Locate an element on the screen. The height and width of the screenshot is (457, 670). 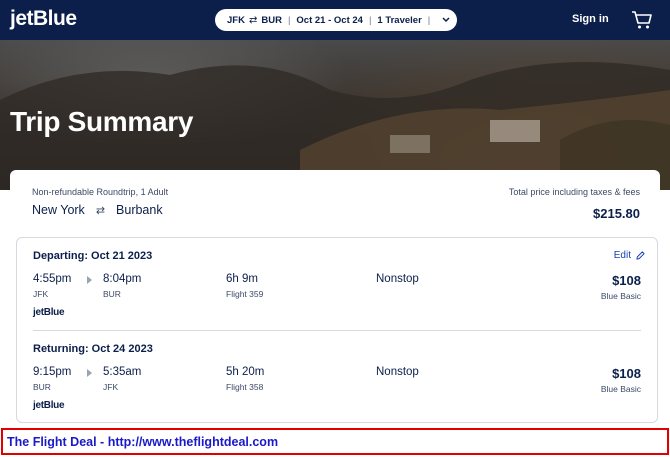
arrive-airport: JFK is located at coordinates (111, 387).